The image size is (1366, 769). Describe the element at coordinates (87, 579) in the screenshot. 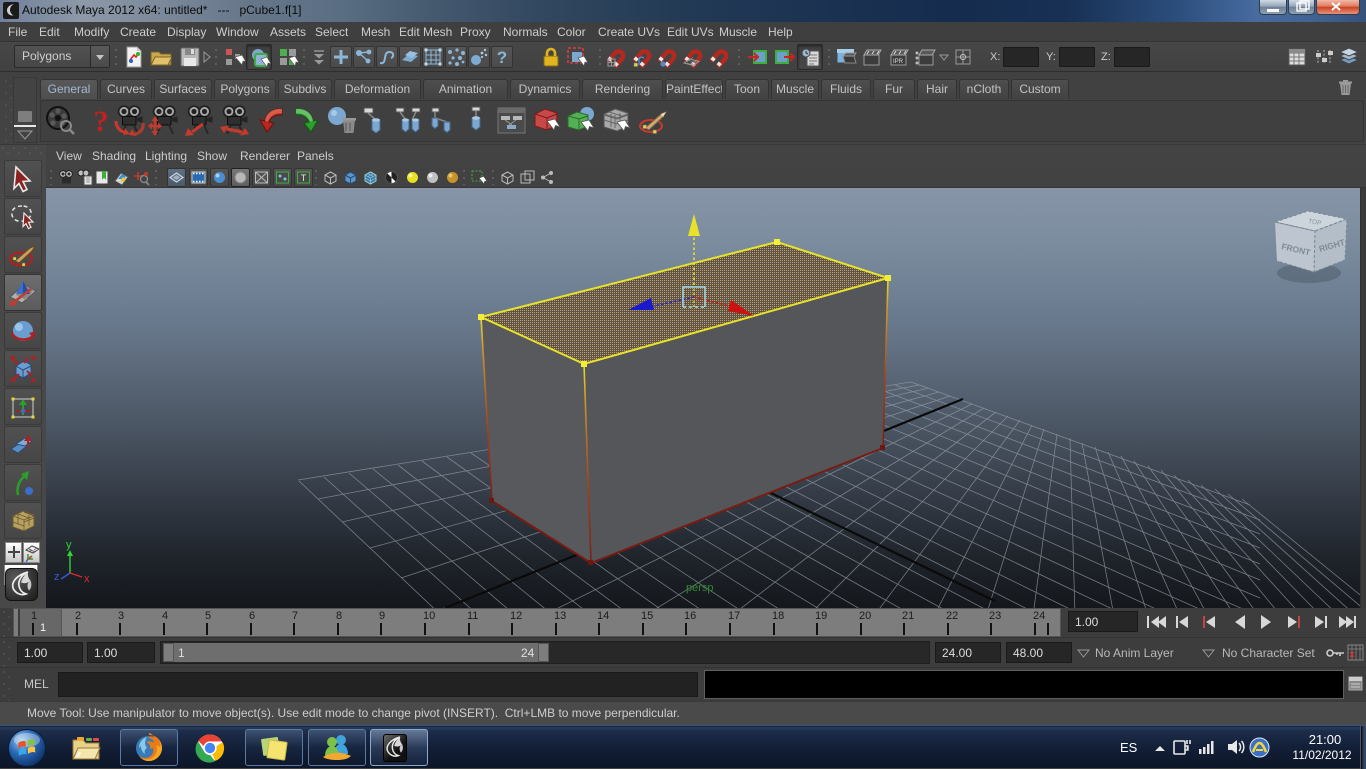

I see `svg-text: x` at that location.